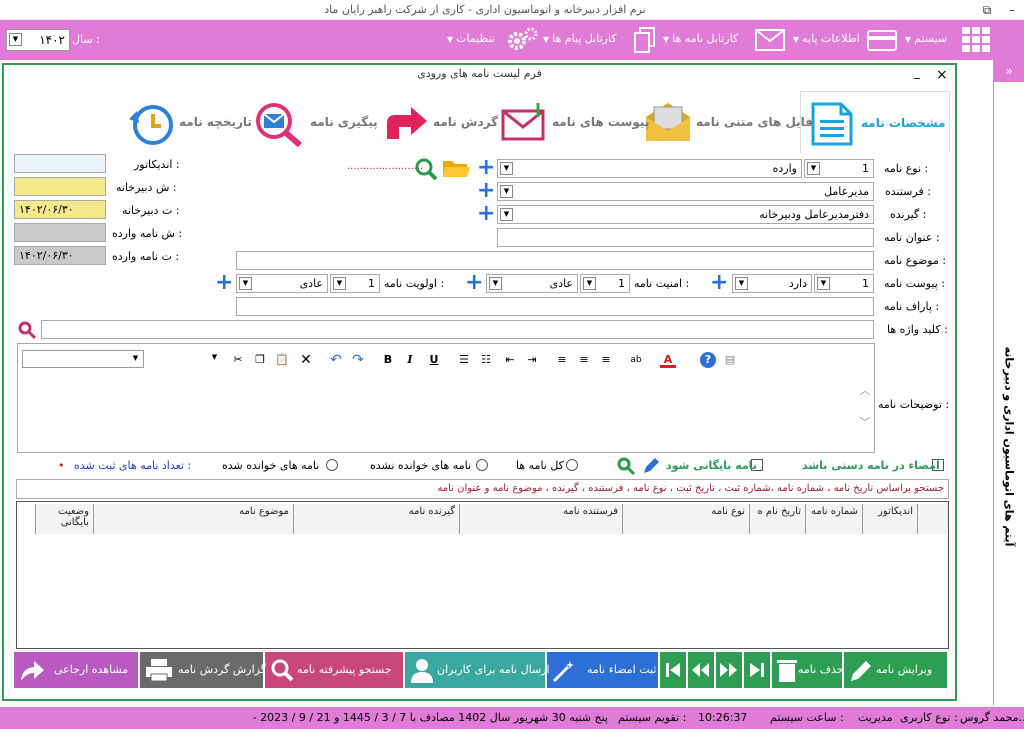 The height and width of the screenshot is (729, 1024). What do you see at coordinates (64, 519) in the screenshot?
I see `grid-header-archive-status: وضعیت بایگانی` at bounding box center [64, 519].